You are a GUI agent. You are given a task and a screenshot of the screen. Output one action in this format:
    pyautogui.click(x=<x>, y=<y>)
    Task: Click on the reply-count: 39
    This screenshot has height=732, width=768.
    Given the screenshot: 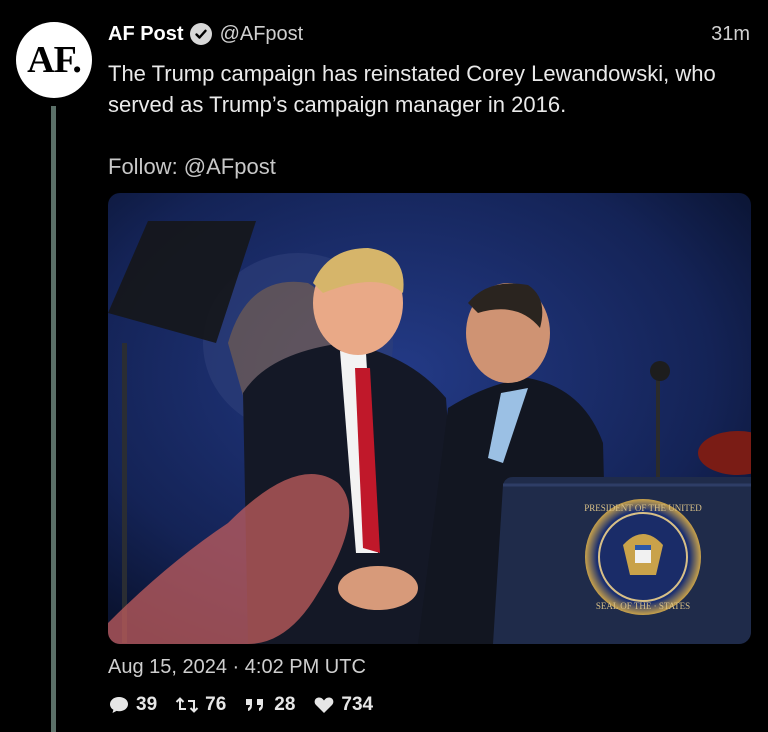 What is the action you would take?
    pyautogui.click(x=147, y=704)
    